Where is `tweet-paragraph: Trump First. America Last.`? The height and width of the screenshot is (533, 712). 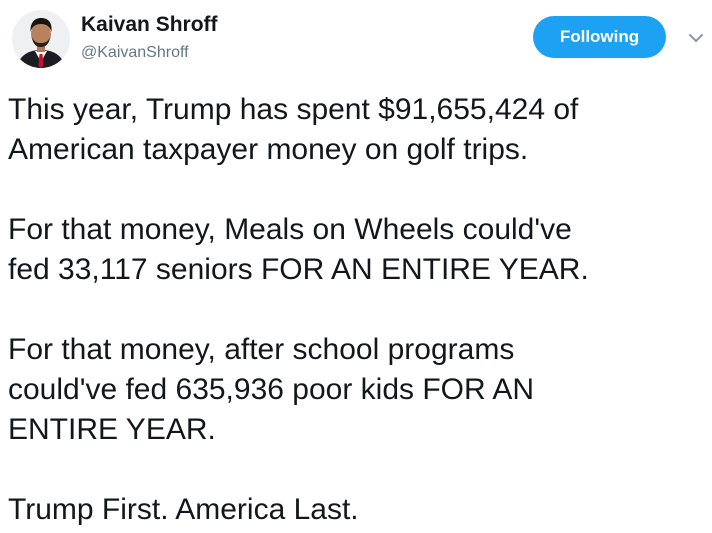
tweet-paragraph: Trump First. America Last. is located at coordinates (183, 509).